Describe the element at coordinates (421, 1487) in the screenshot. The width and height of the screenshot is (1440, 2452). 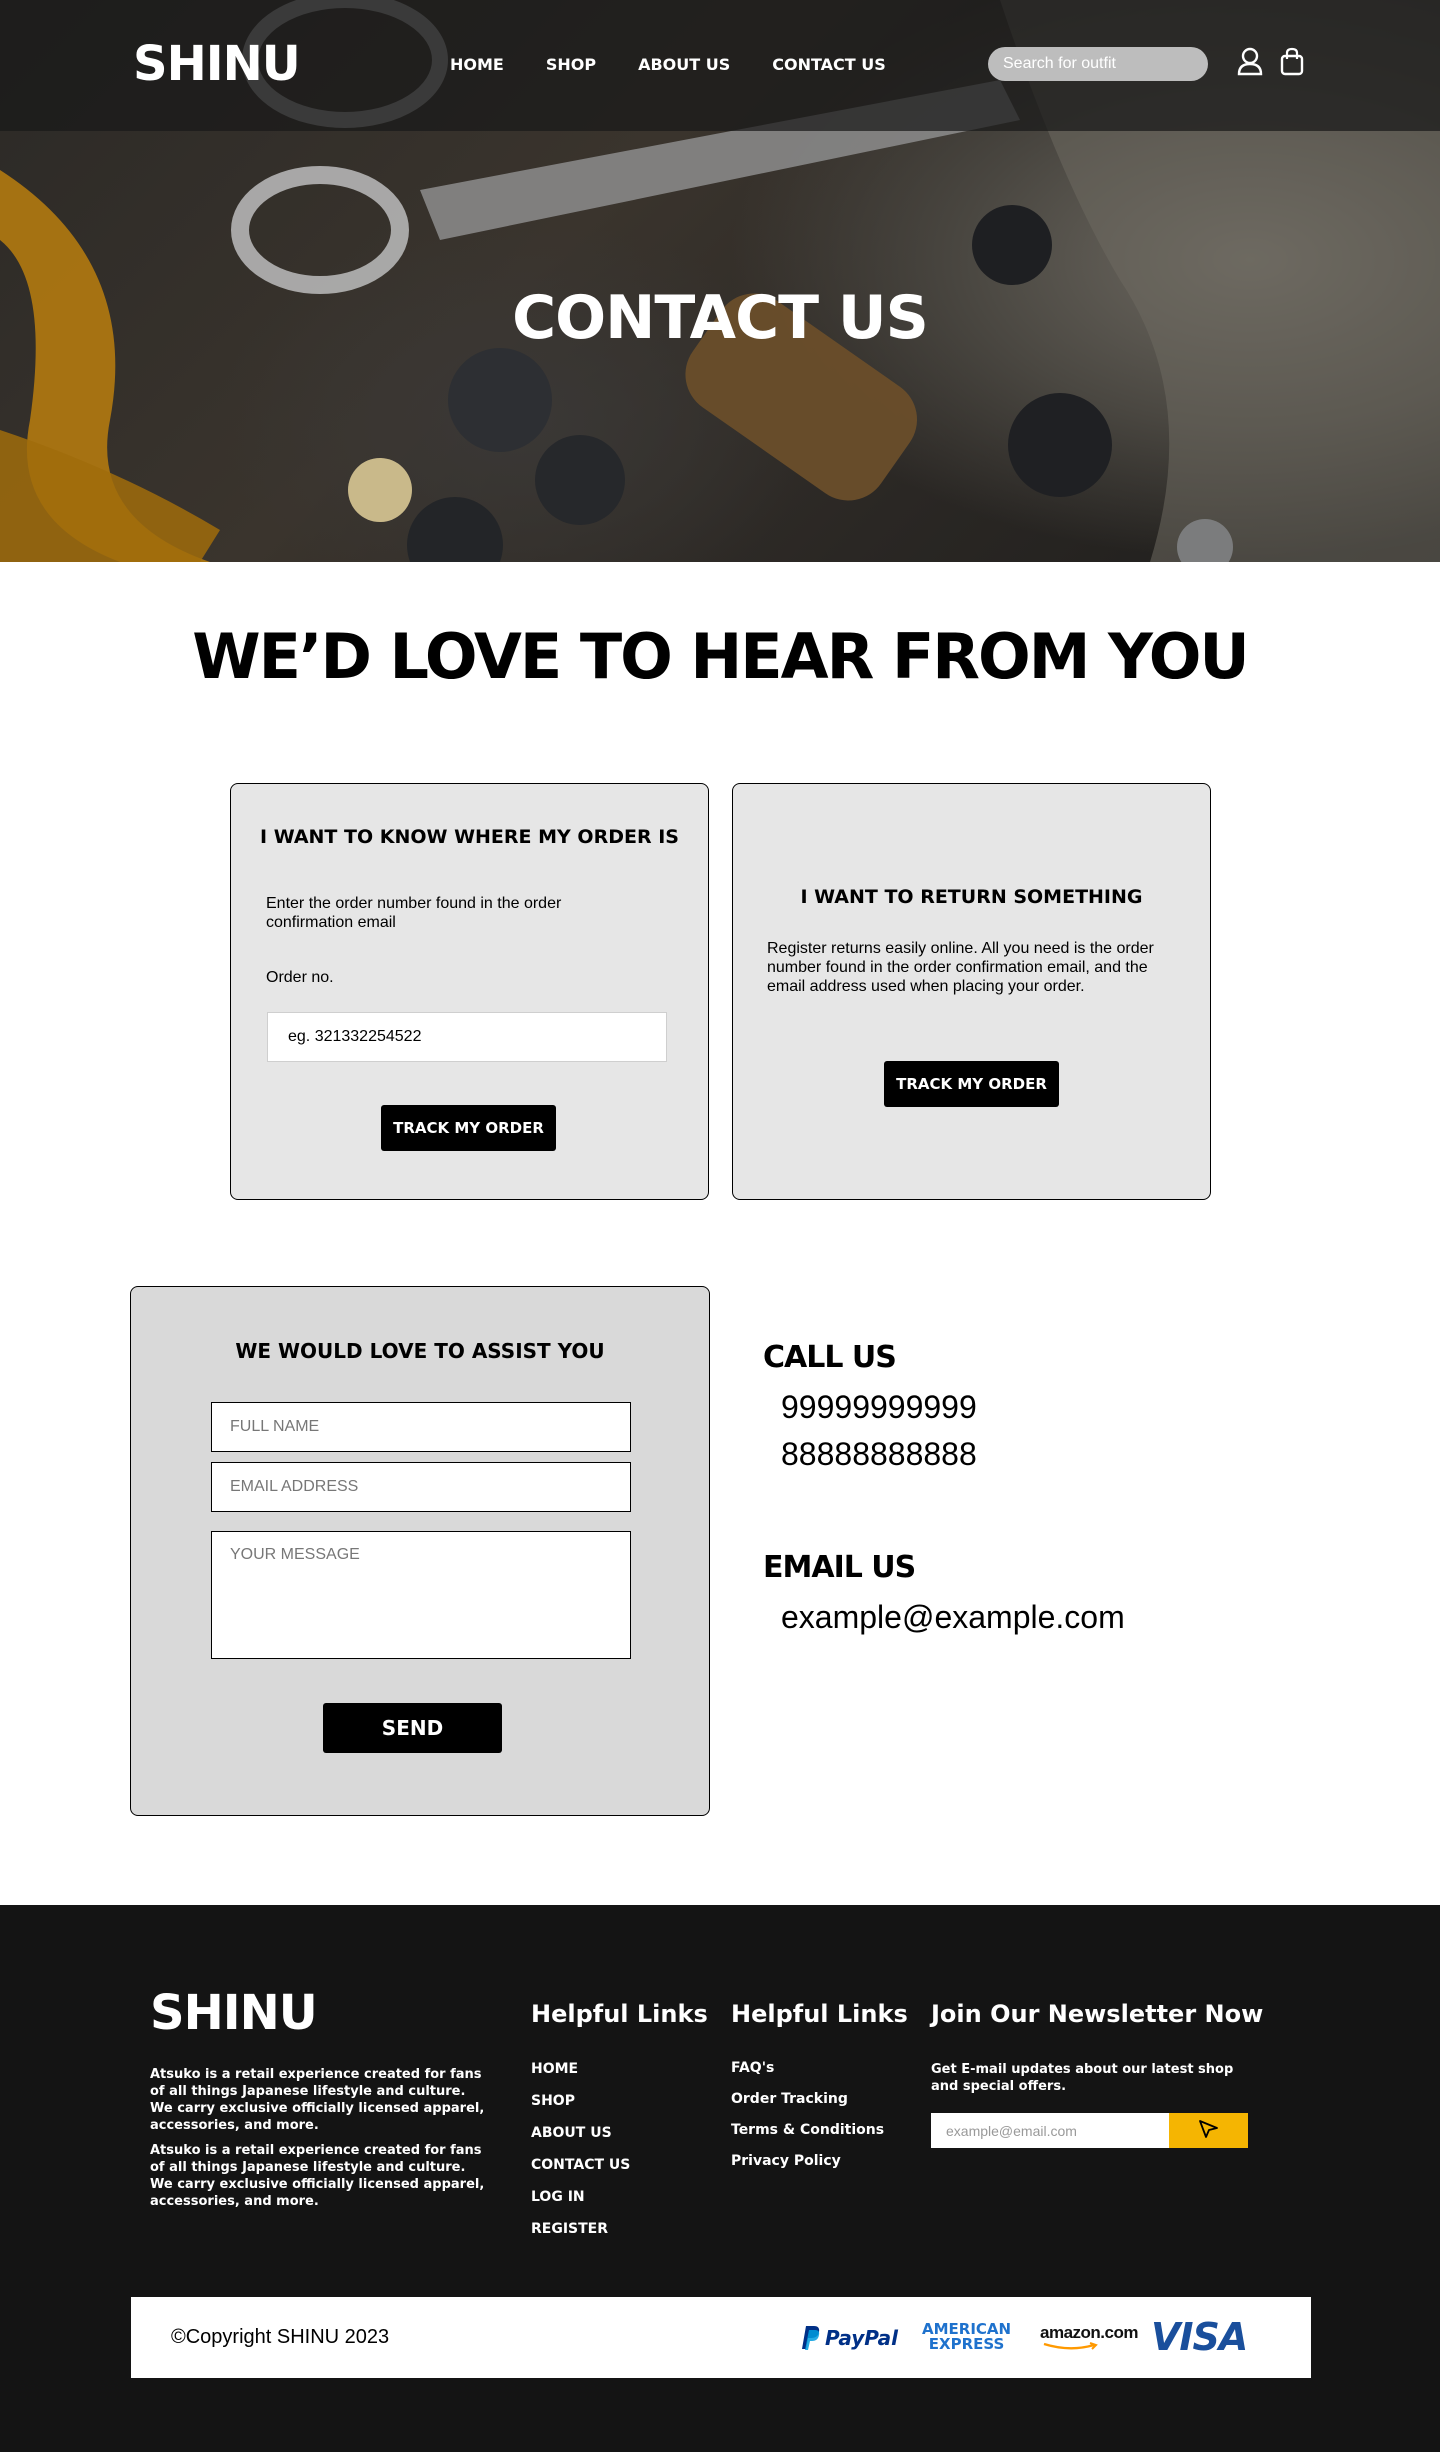
I see `email-address-field` at that location.